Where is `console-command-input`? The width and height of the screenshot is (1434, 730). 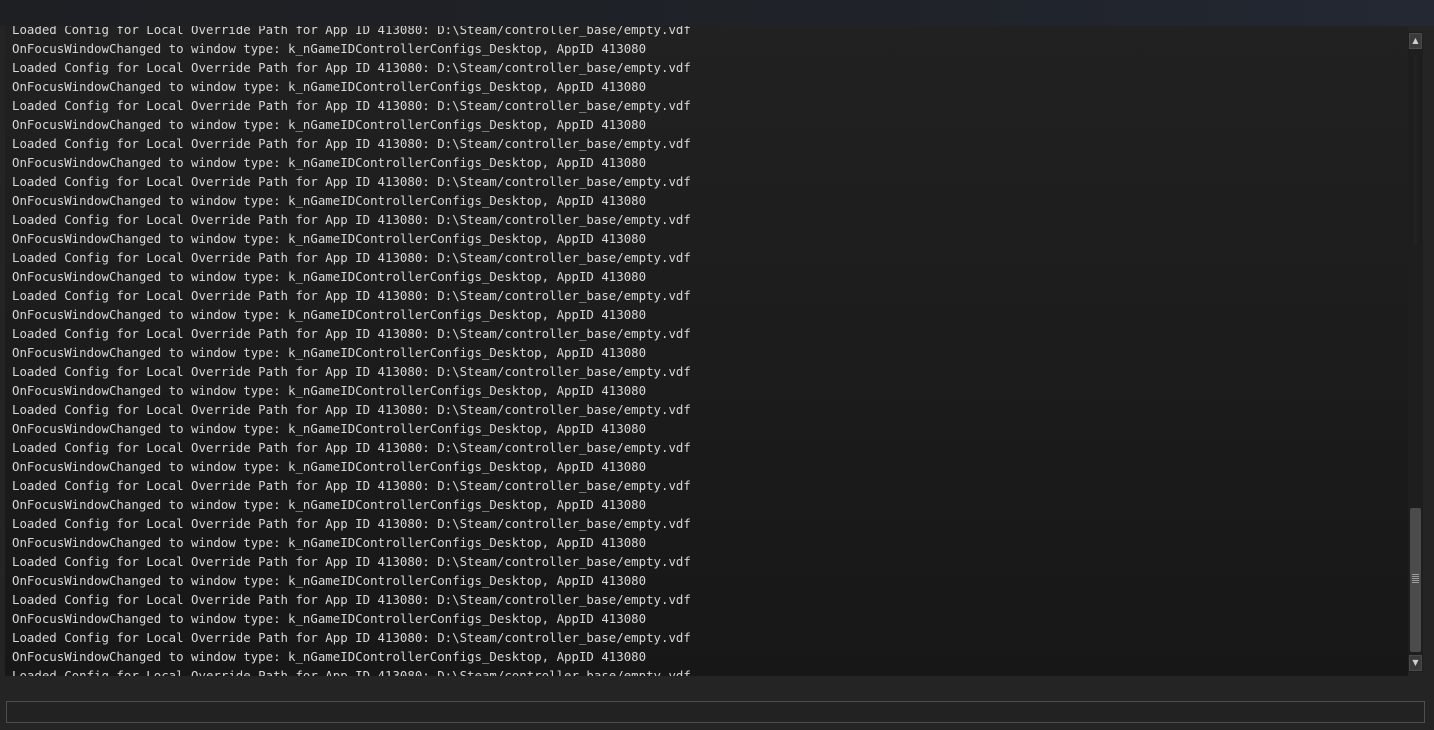 console-command-input is located at coordinates (715, 712).